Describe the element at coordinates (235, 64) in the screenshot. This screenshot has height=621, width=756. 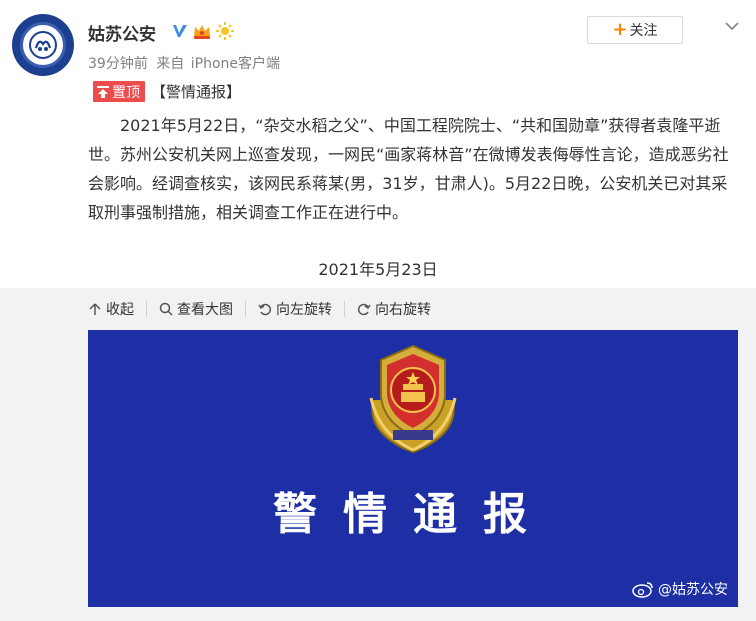
I see `post-source: iPhone客户端` at that location.